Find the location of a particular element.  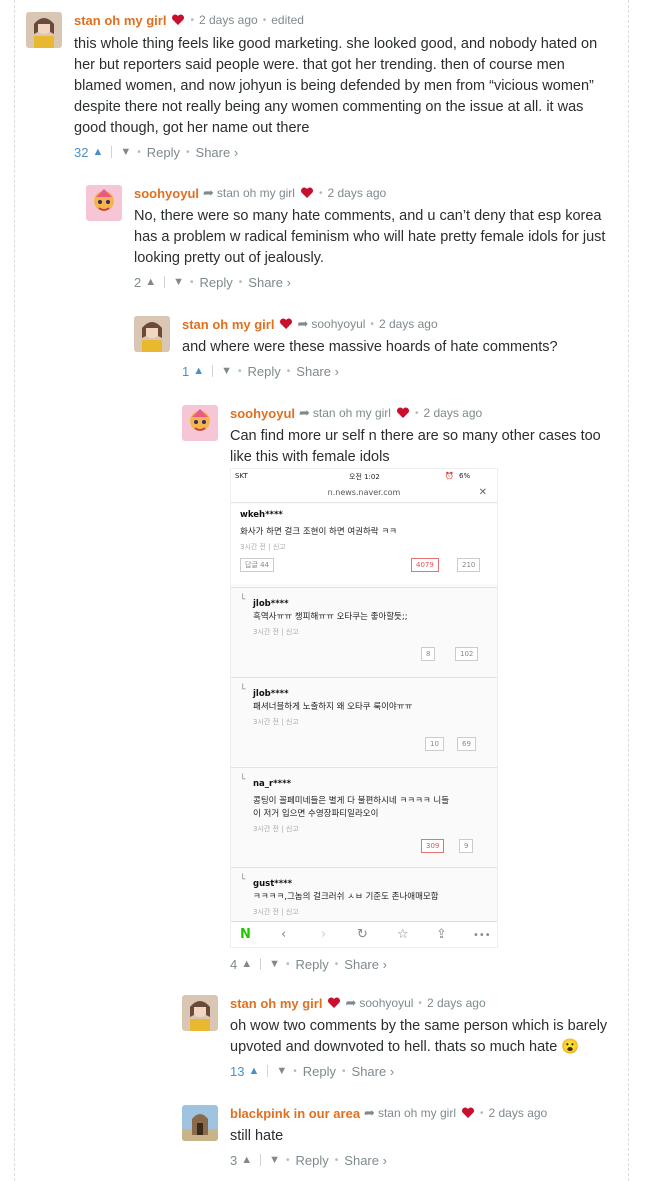

back-icon: ‹ is located at coordinates (284, 934).